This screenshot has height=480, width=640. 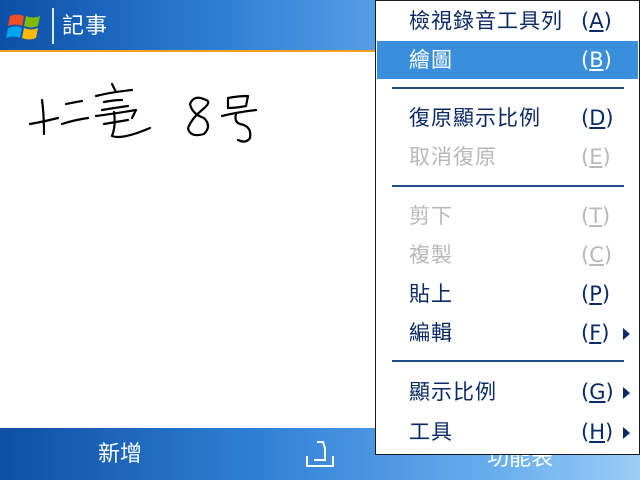 What do you see at coordinates (320, 454) in the screenshot?
I see `input-panel-icon` at bounding box center [320, 454].